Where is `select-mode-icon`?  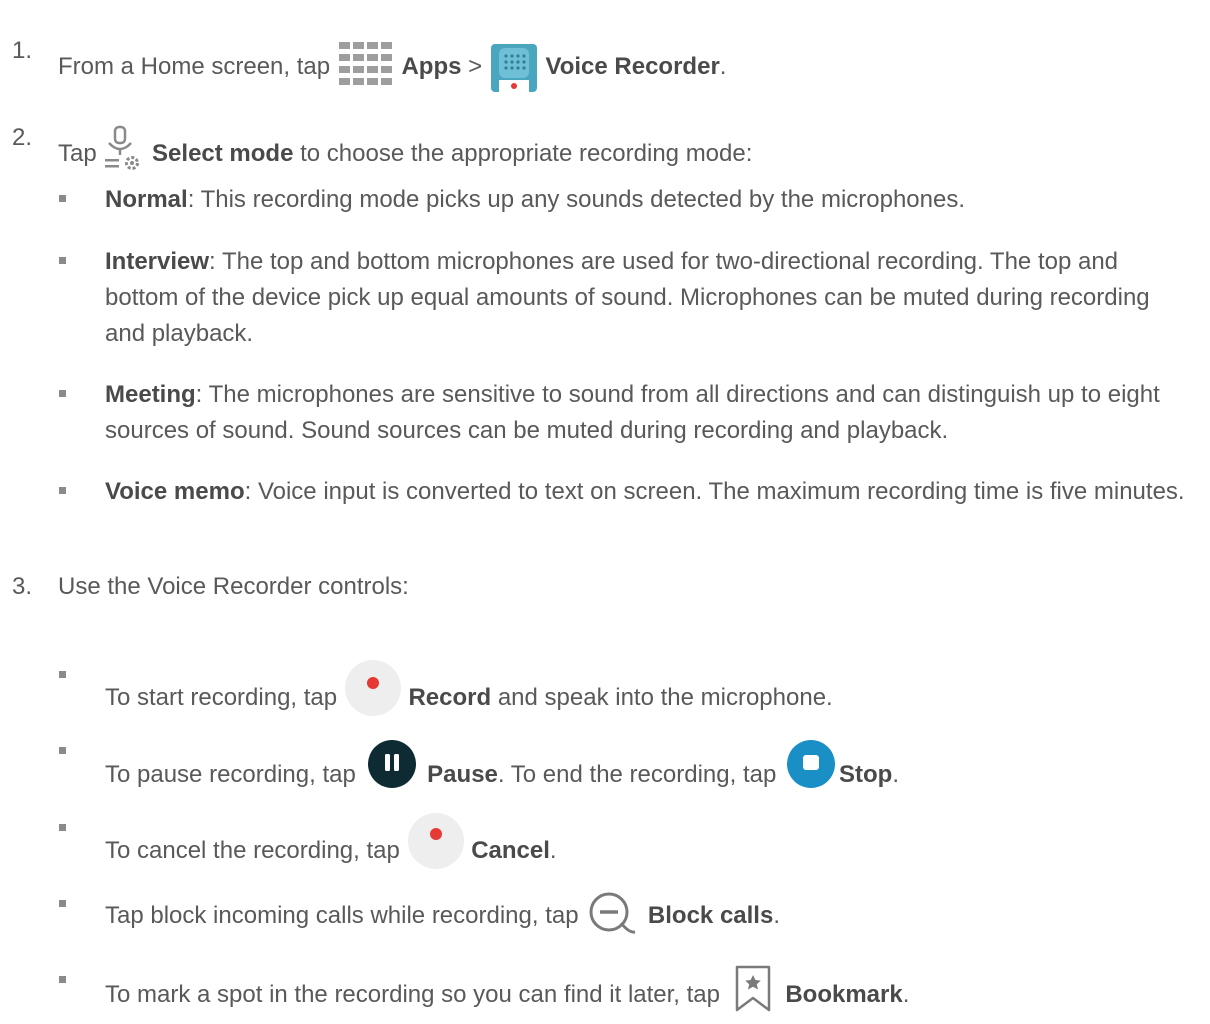
select-mode-icon is located at coordinates (124, 150).